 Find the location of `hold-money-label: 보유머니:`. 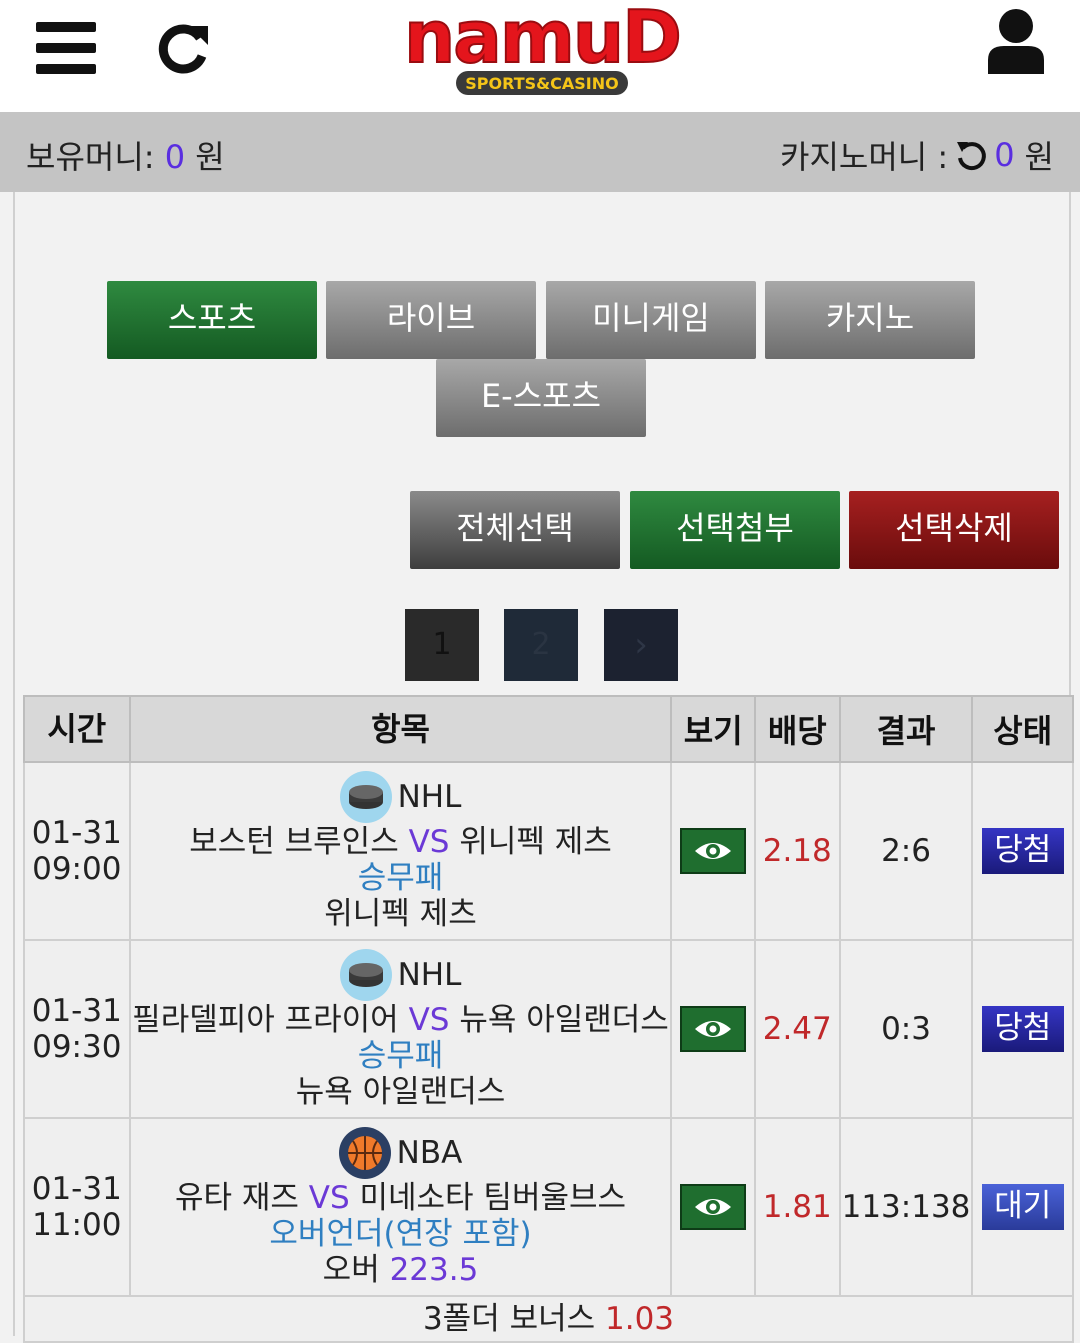

hold-money-label: 보유머니: is located at coordinates (90, 157).